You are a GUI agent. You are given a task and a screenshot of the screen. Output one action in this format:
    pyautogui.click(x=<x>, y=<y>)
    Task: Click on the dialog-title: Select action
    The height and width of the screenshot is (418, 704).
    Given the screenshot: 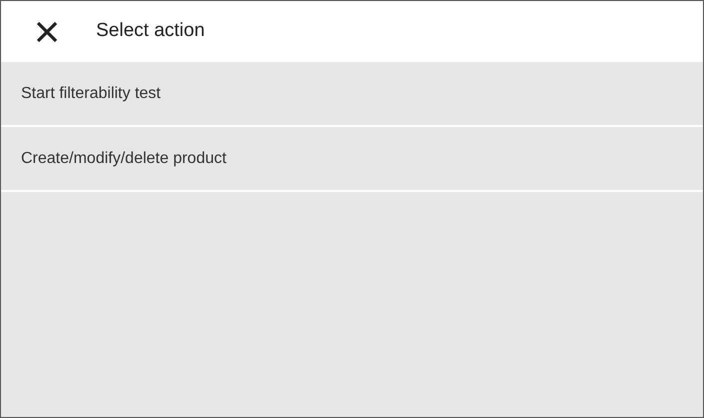 What is the action you would take?
    pyautogui.click(x=150, y=31)
    